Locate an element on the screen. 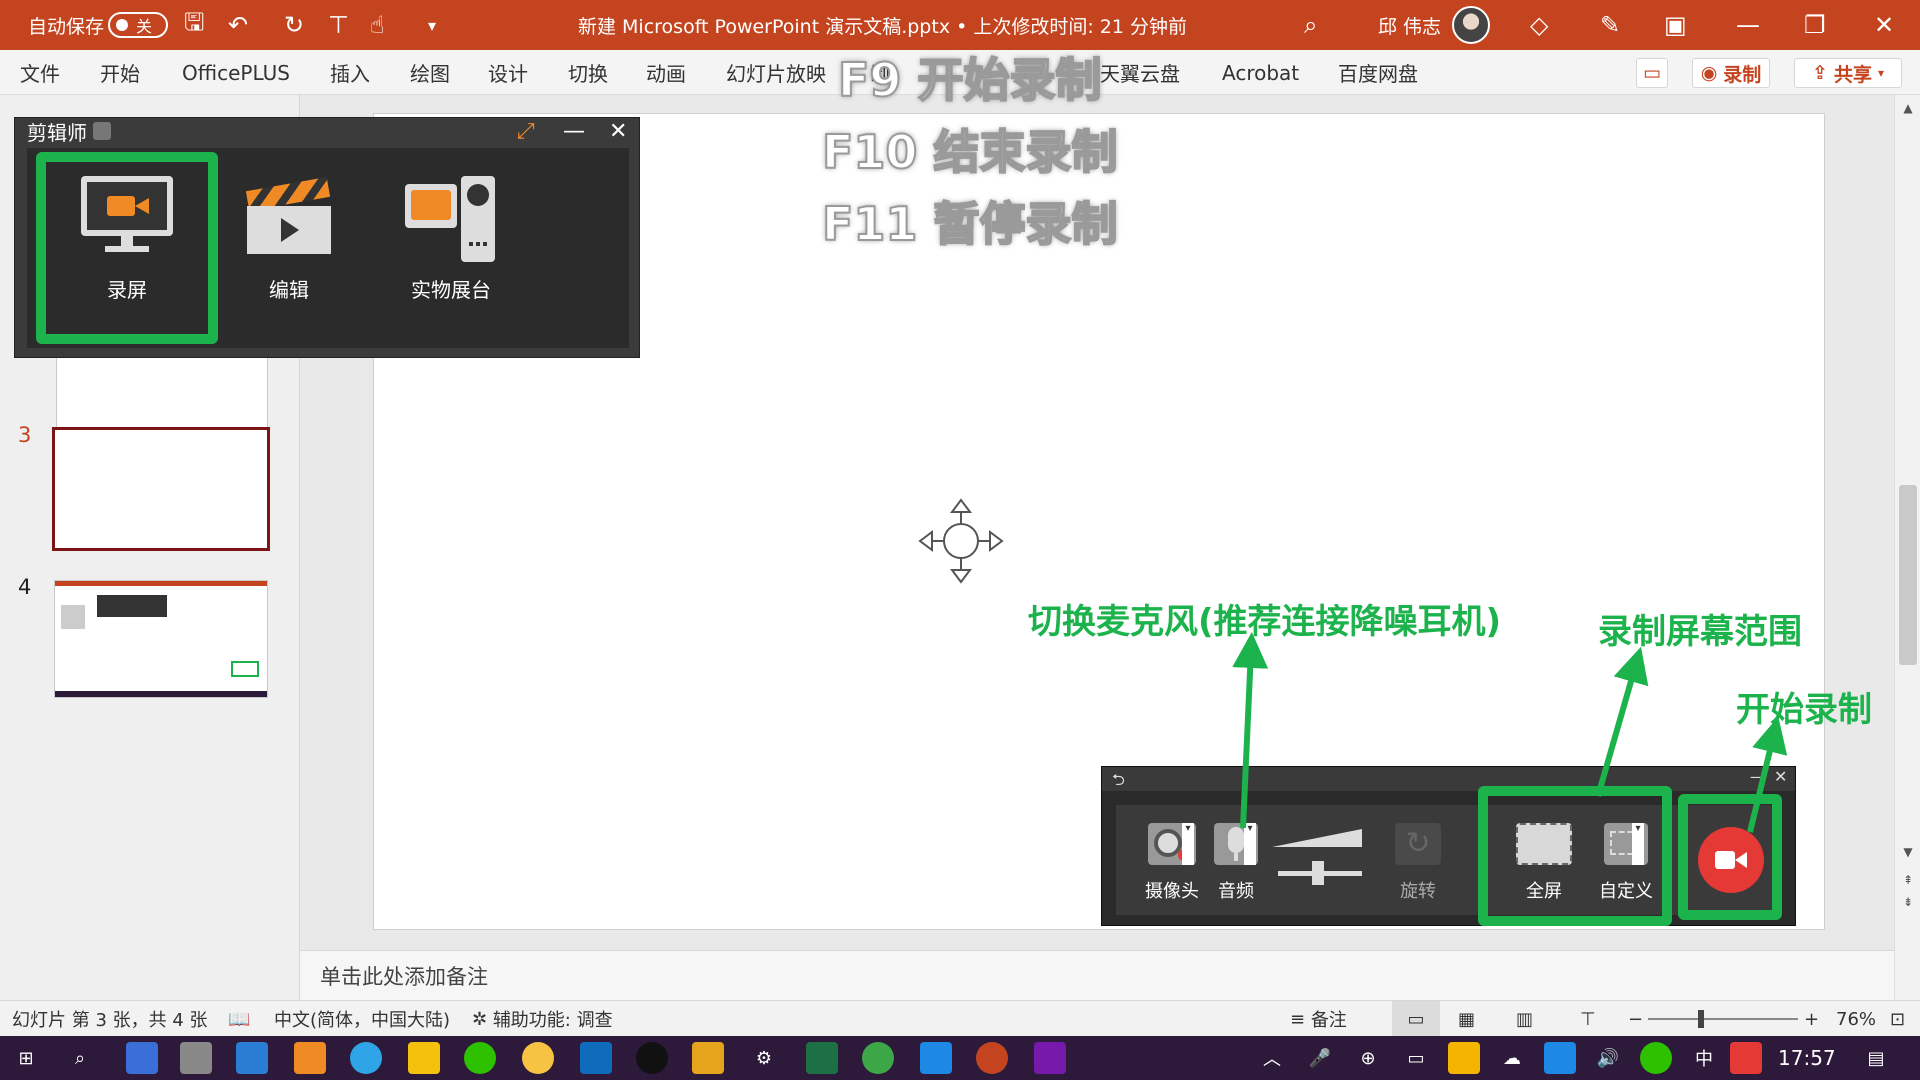 This screenshot has width=1920, height=1080. onenote-icon is located at coordinates (1050, 1058).